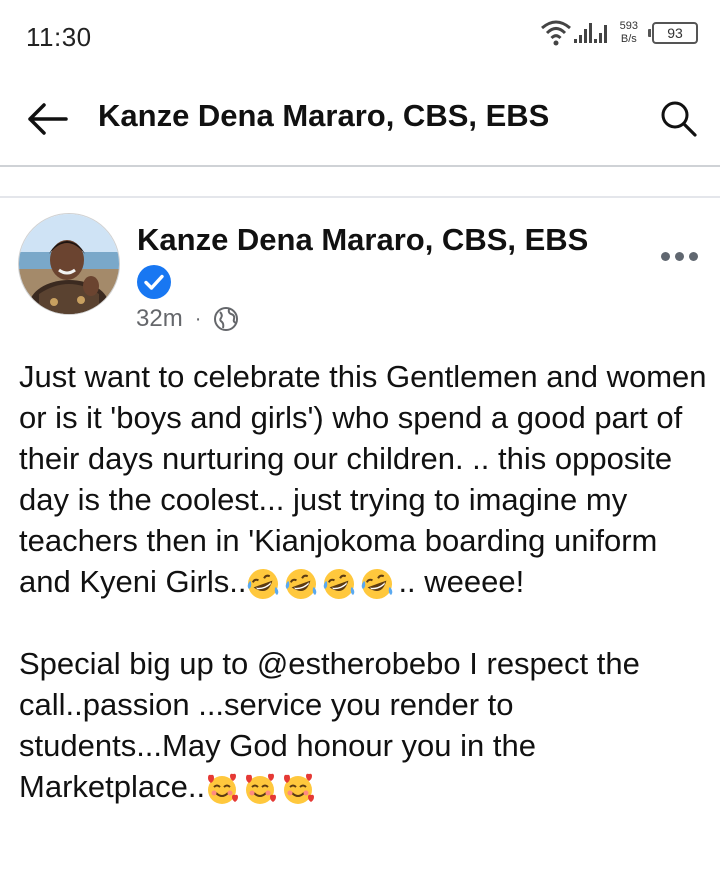 This screenshot has height=880, width=720. I want to click on battery-icon: 93, so click(673, 33).